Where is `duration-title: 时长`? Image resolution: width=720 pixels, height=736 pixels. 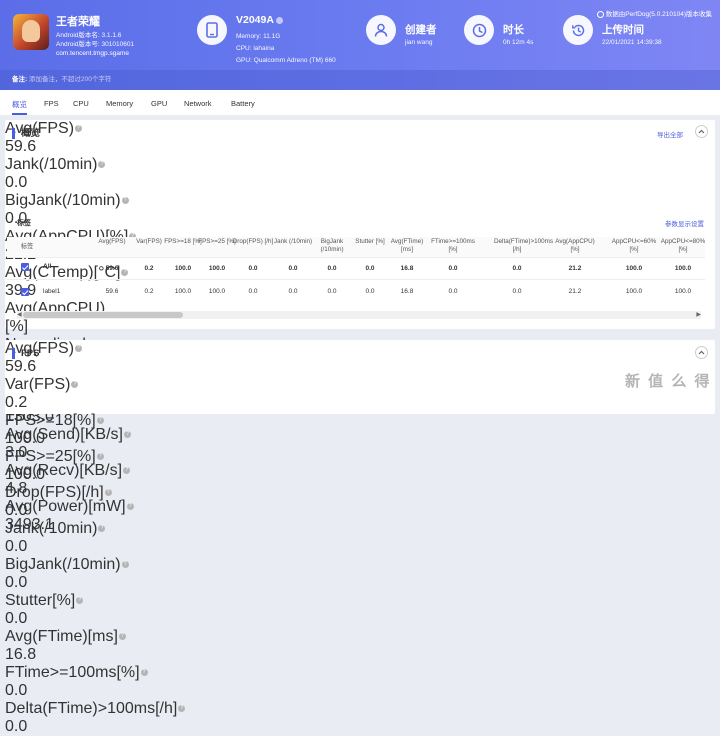
duration-title: 时长 is located at coordinates (513, 30).